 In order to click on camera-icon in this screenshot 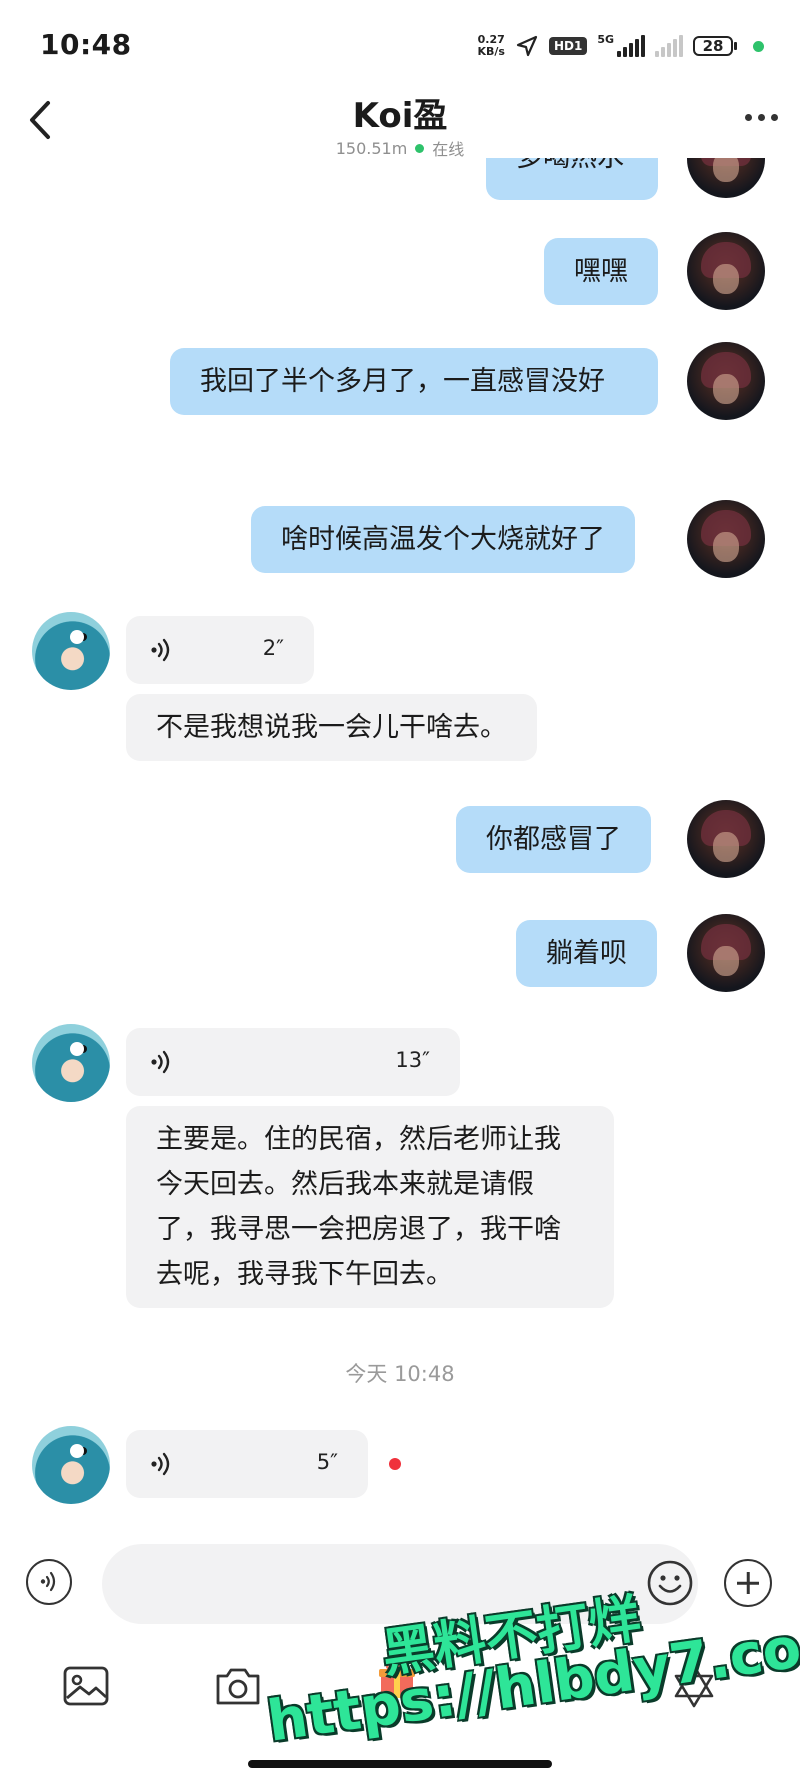, I will do `click(238, 1686)`.